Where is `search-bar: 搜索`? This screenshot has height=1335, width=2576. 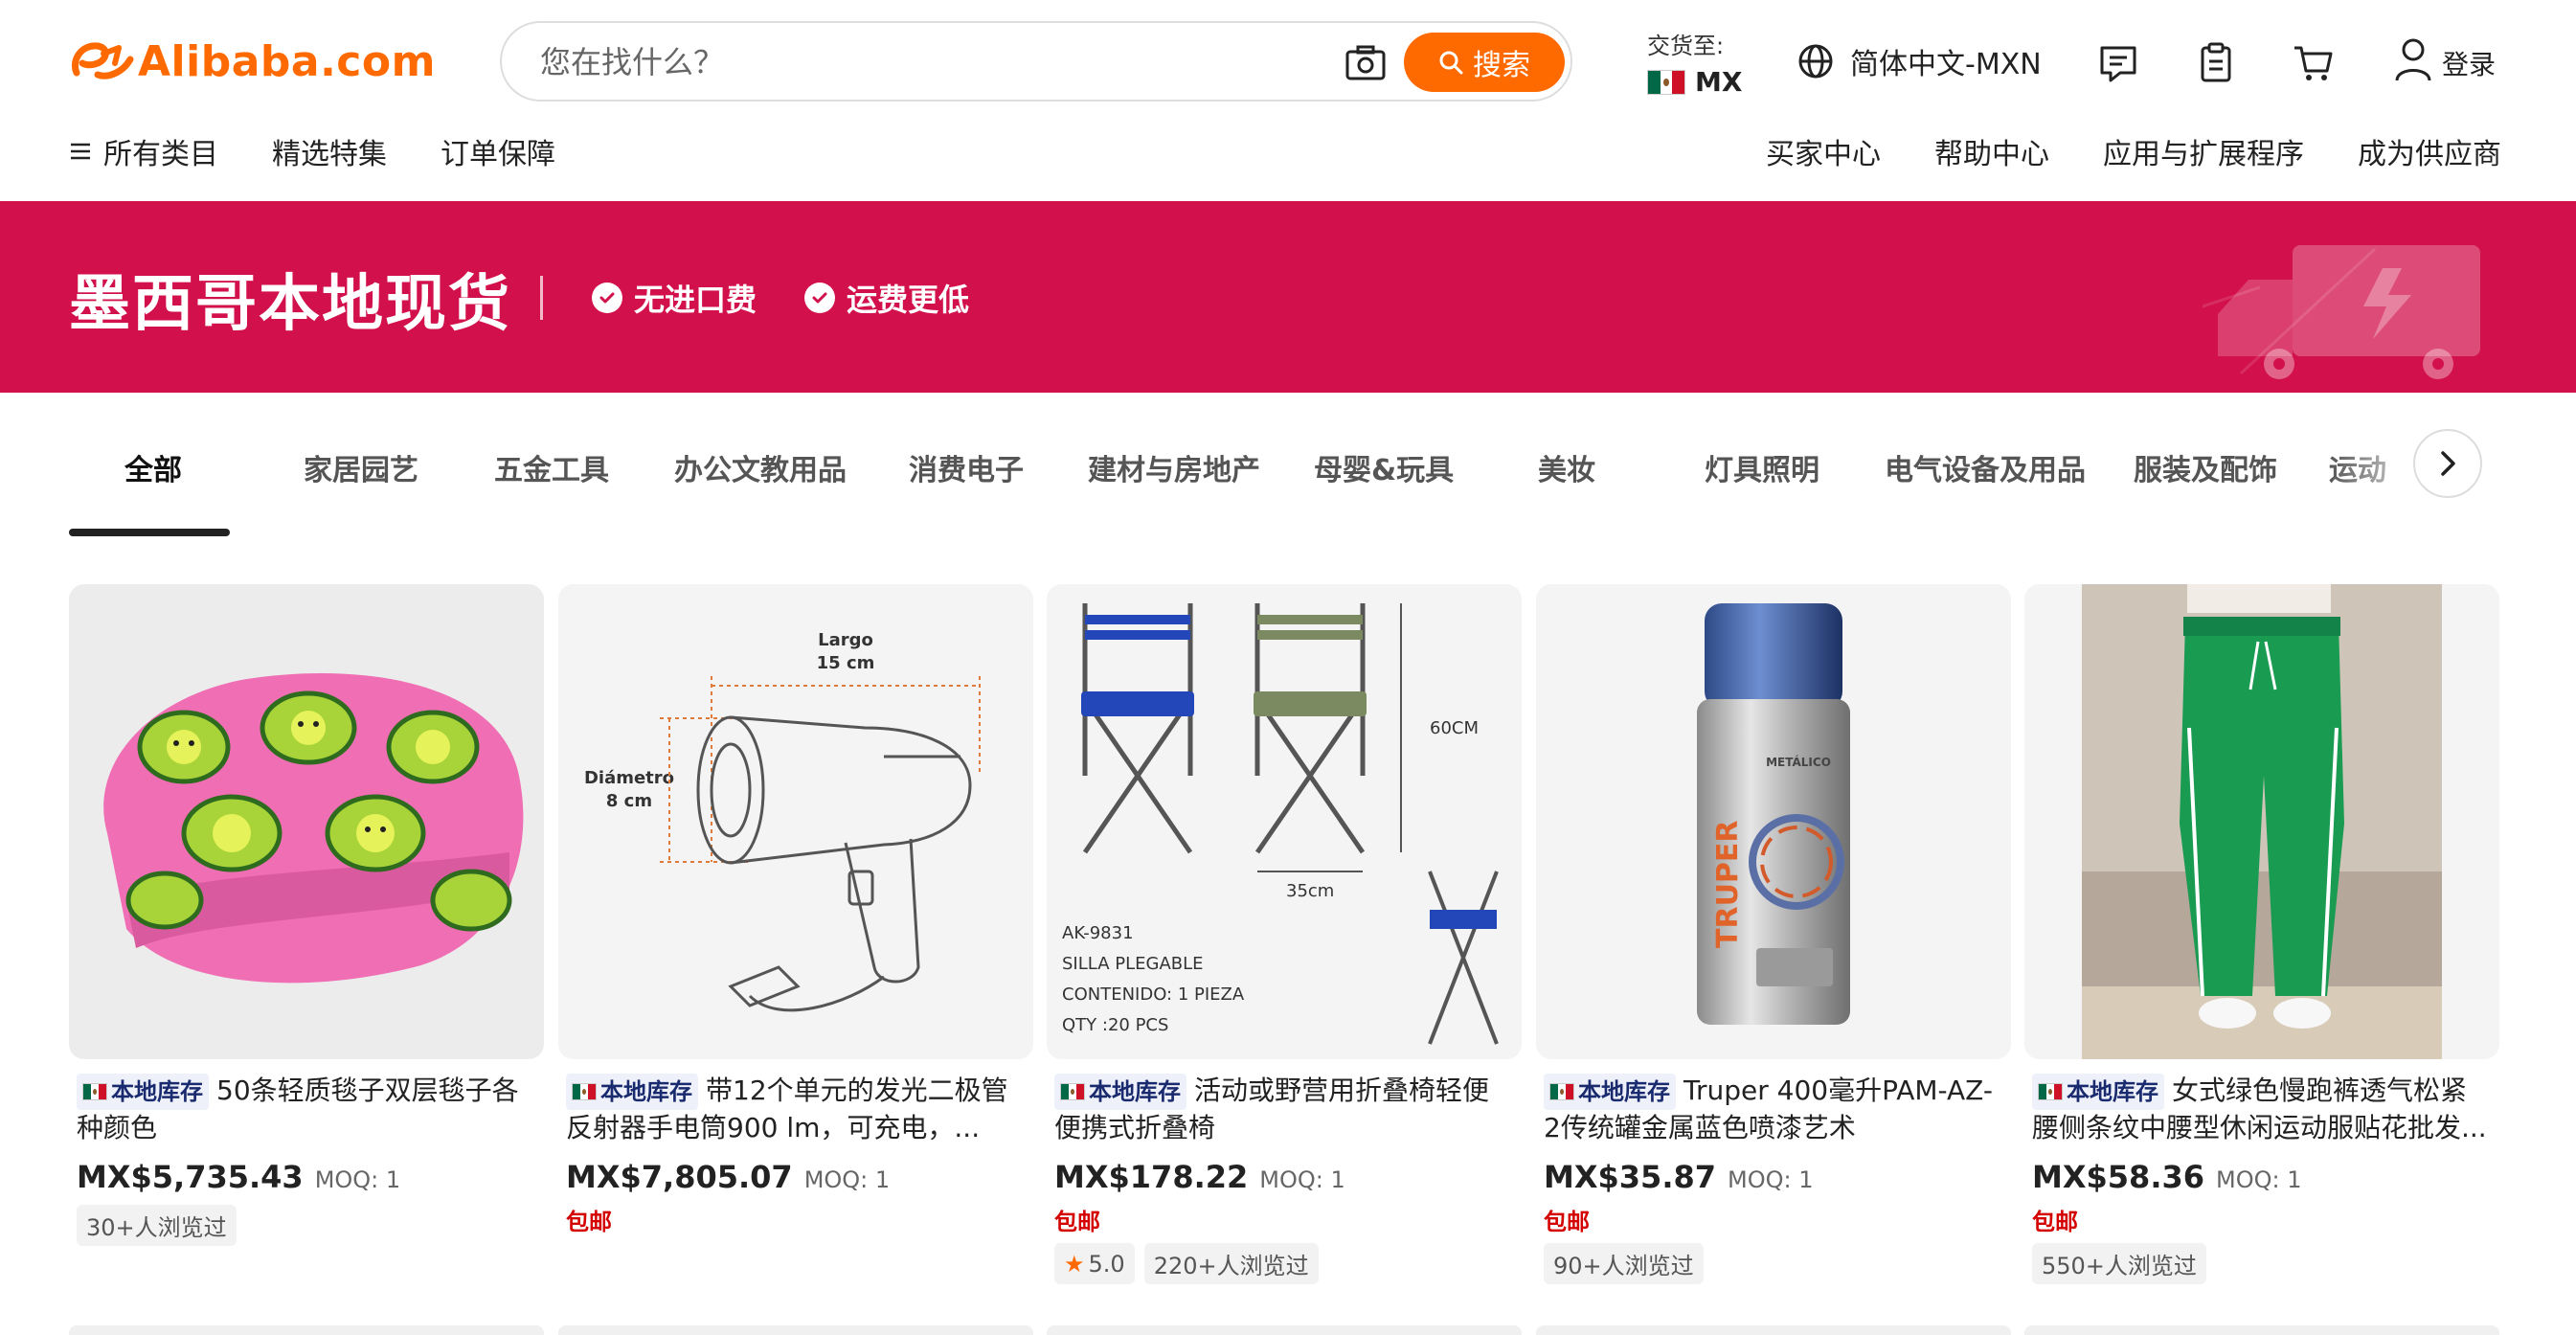 search-bar: 搜索 is located at coordinates (1036, 61).